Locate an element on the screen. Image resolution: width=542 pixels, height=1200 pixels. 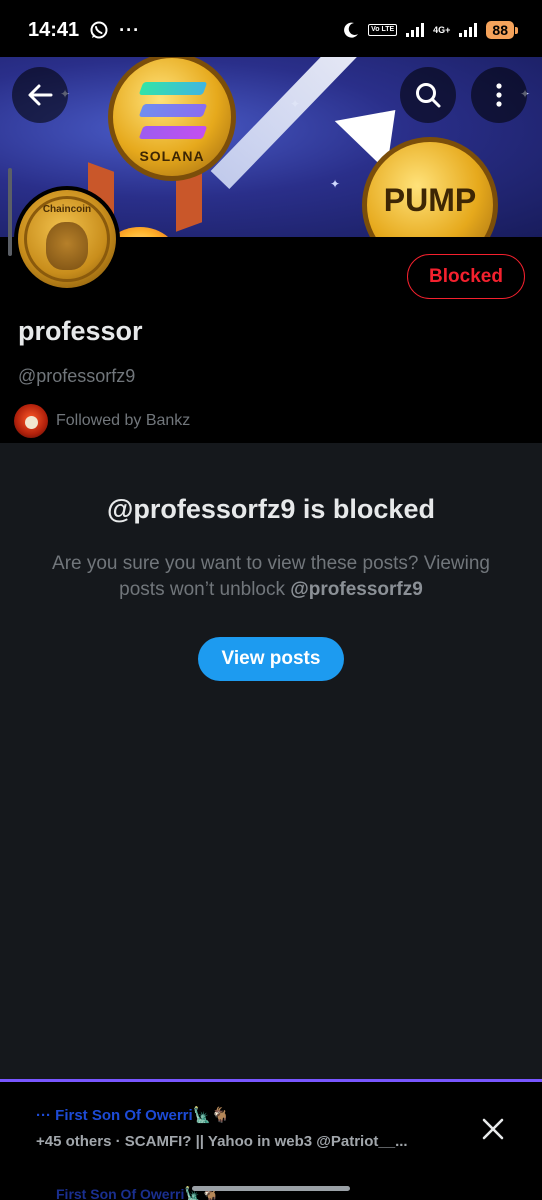
status-right: Vo LTE 4G+ 88 is located at coordinates (430, 30).